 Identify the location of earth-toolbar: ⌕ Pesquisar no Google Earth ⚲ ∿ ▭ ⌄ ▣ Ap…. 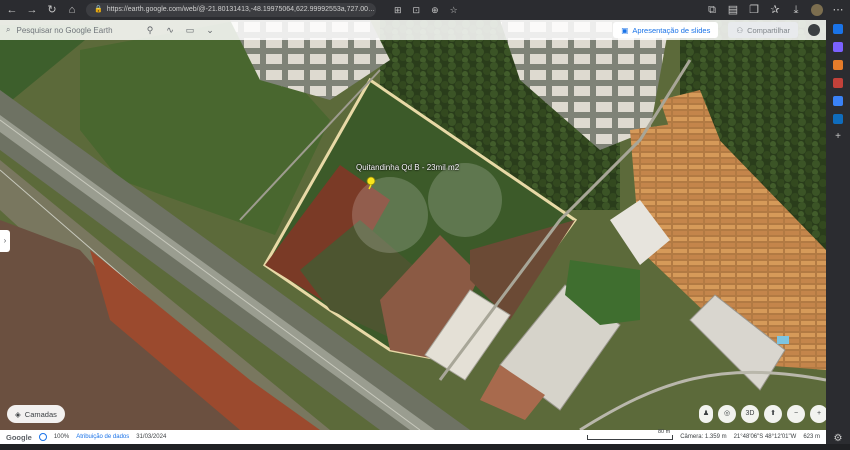
(413, 30).